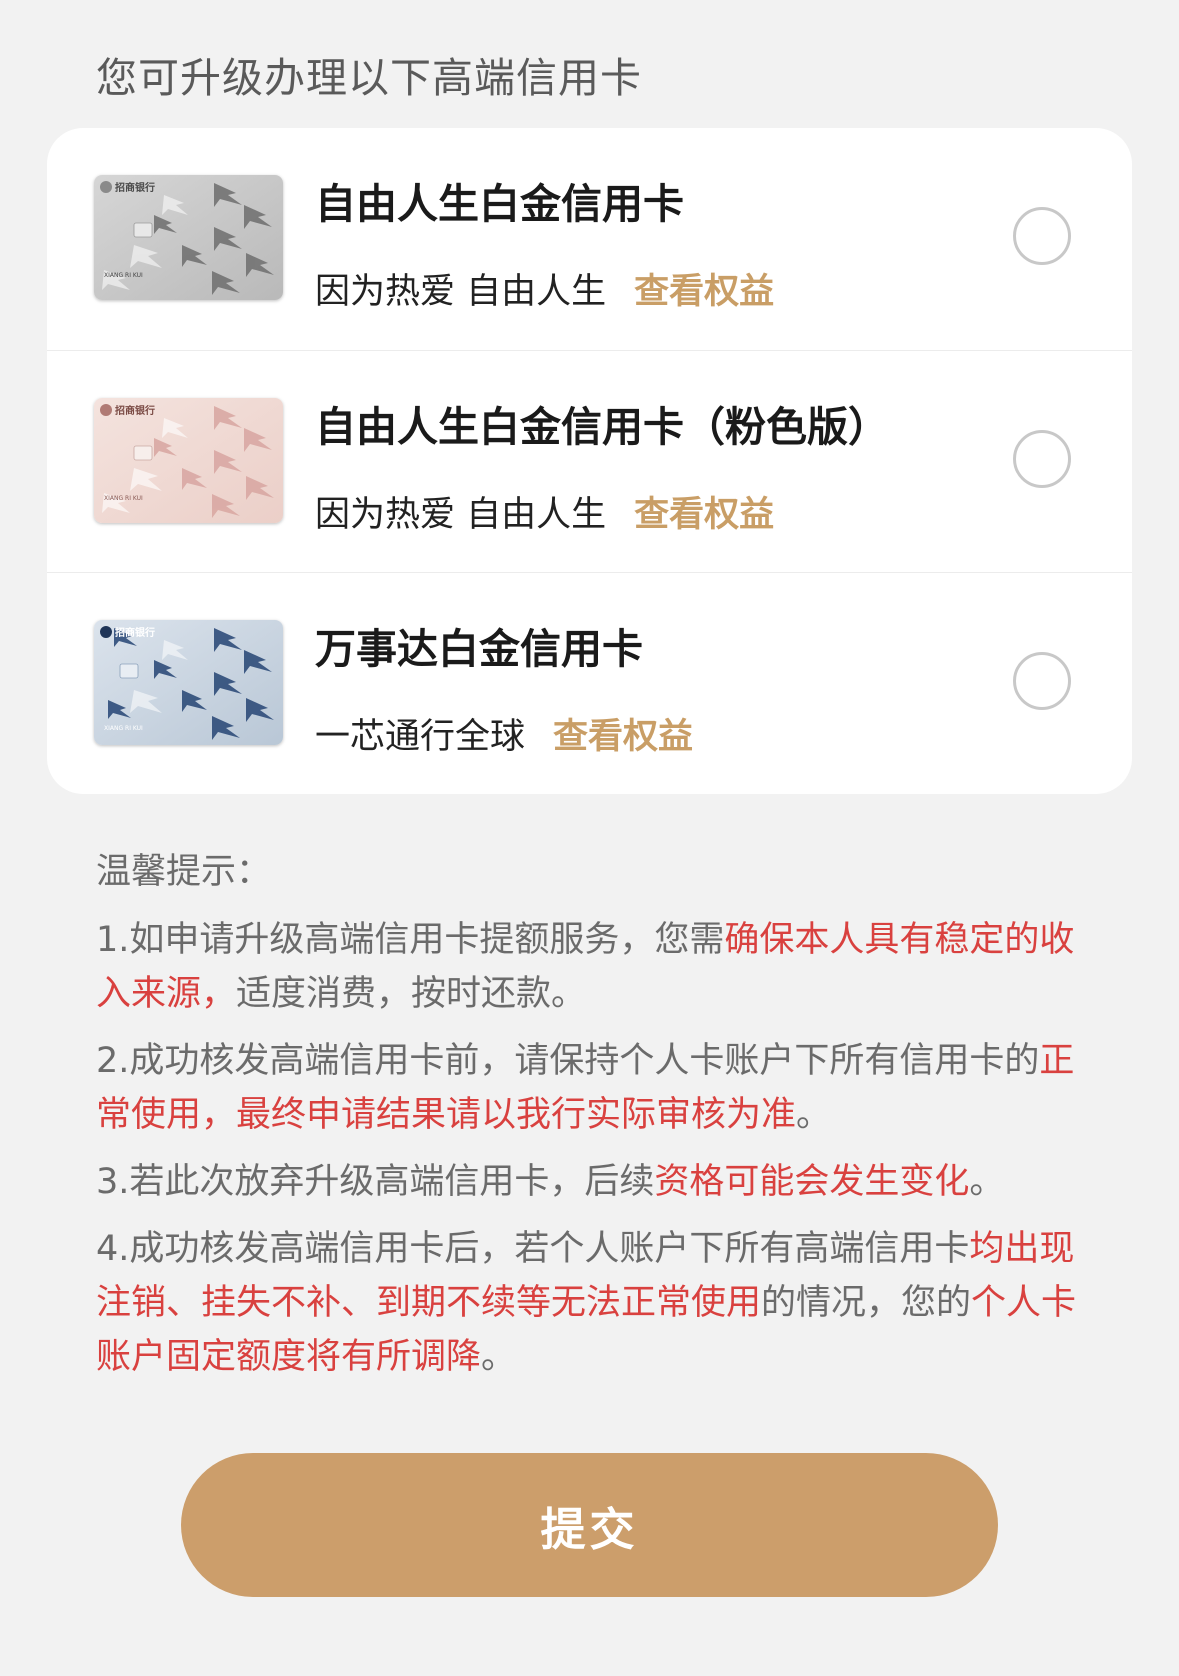 Image resolution: width=1179 pixels, height=1676 pixels. I want to click on tip-text: 适度消费，按时还款。, so click(411, 994).